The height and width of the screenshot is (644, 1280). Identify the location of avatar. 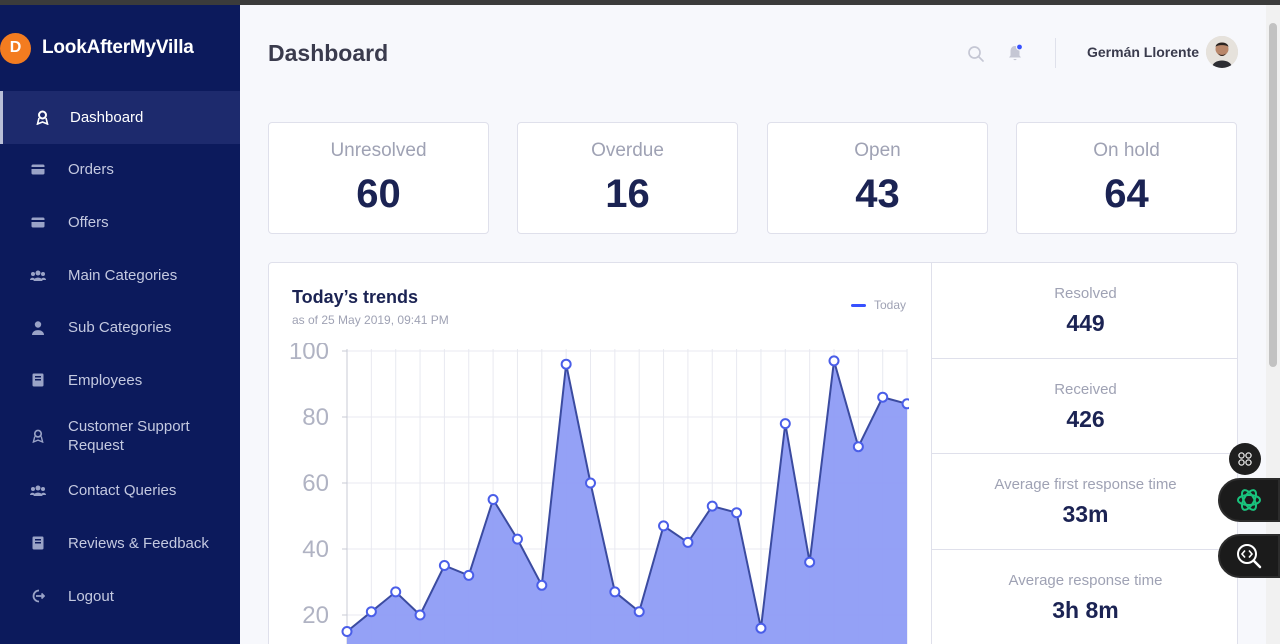
(1222, 52).